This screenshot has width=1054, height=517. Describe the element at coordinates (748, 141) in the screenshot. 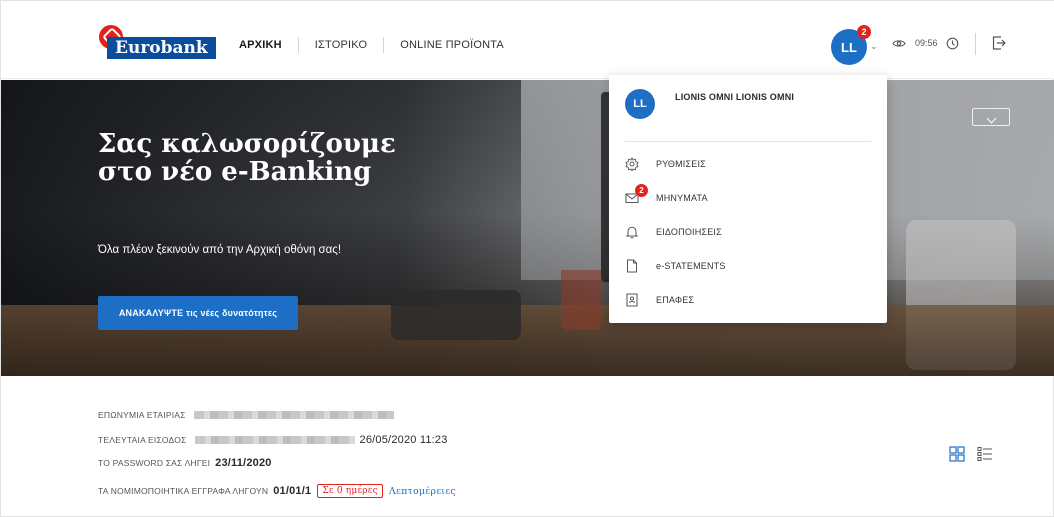

I see `dropdown-divider` at that location.